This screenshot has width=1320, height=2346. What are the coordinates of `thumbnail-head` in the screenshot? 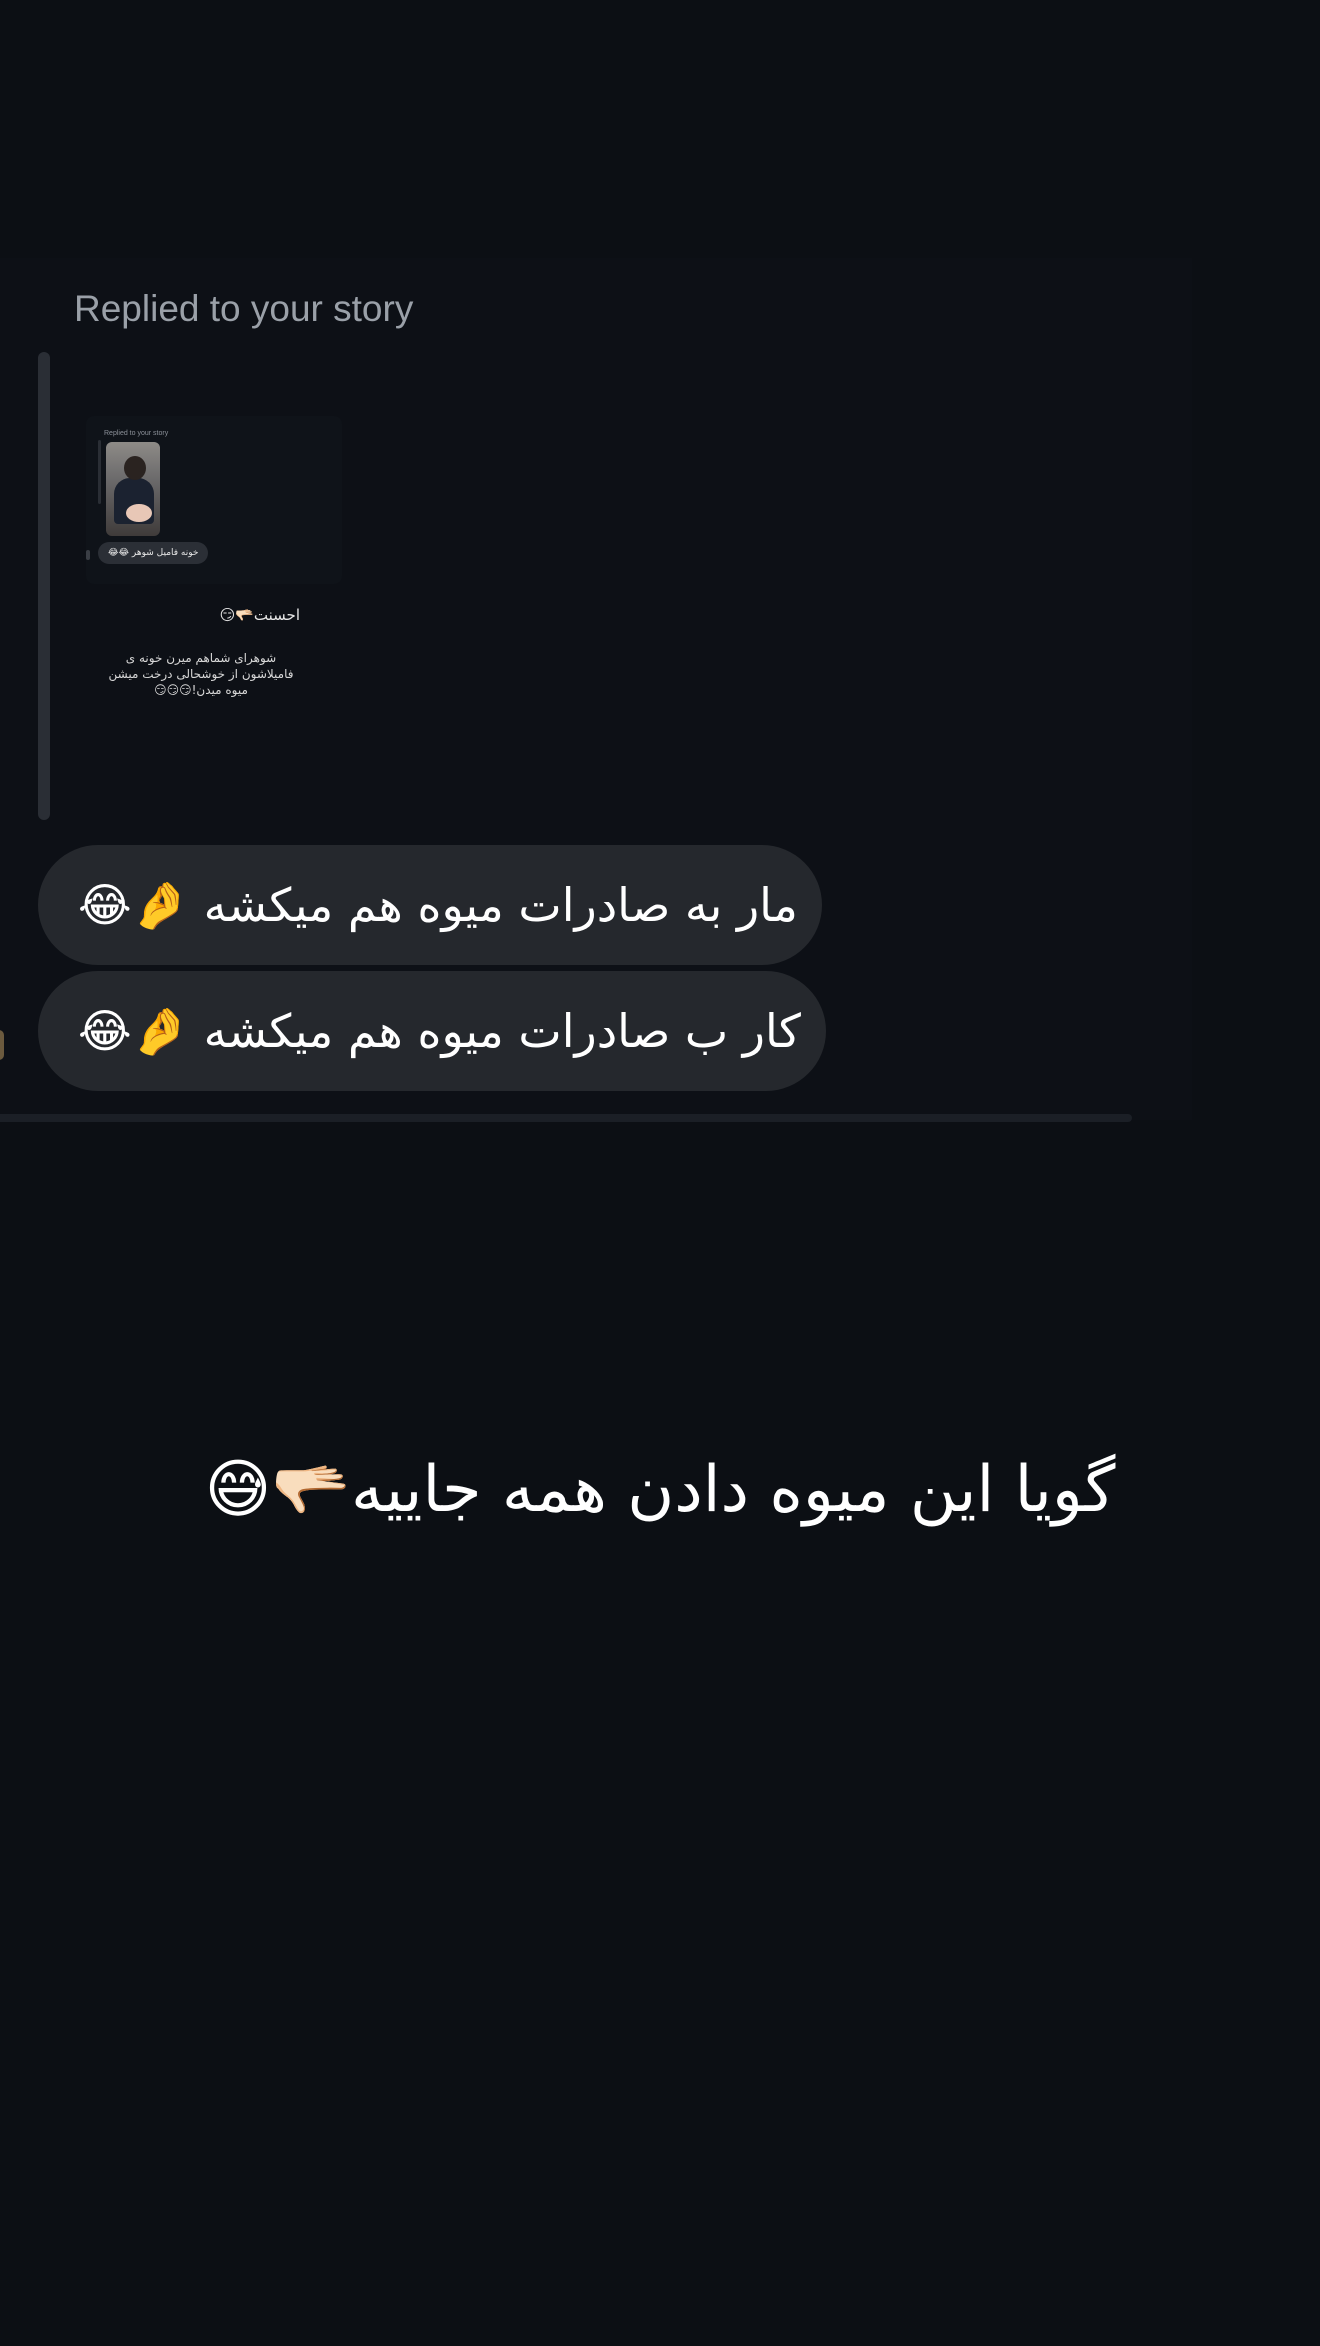 It's located at (135, 468).